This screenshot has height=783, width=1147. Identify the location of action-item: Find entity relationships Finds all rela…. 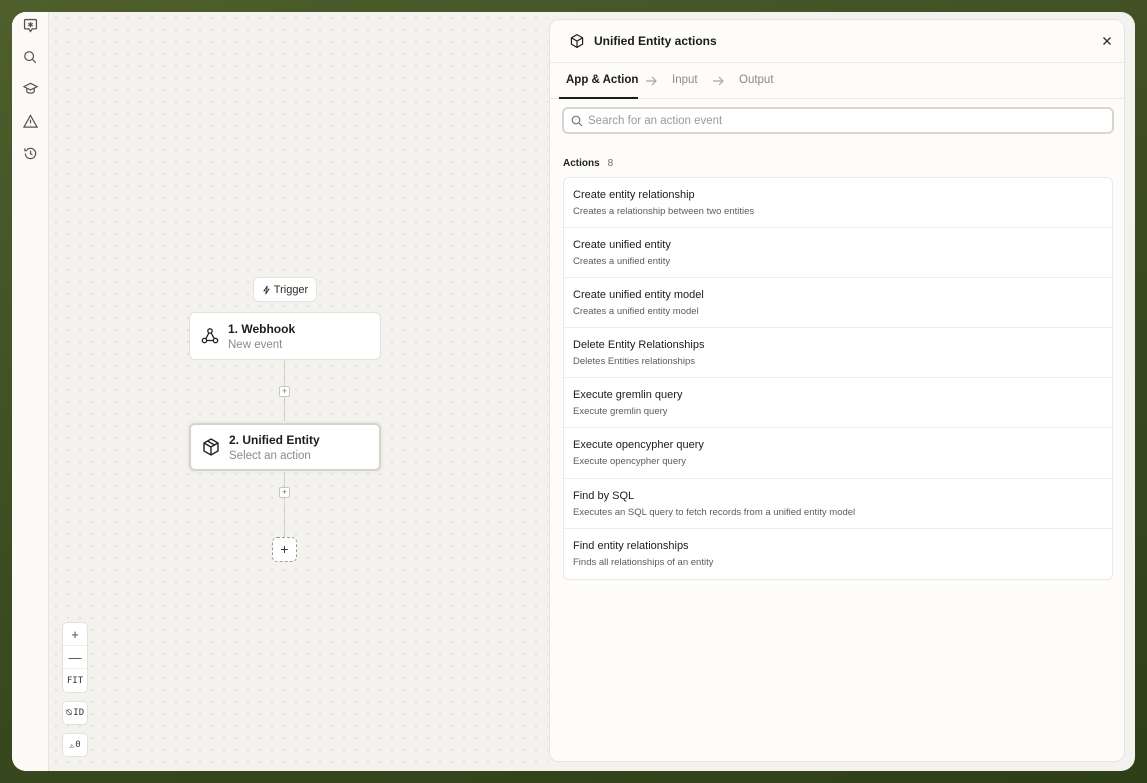
(838, 554).